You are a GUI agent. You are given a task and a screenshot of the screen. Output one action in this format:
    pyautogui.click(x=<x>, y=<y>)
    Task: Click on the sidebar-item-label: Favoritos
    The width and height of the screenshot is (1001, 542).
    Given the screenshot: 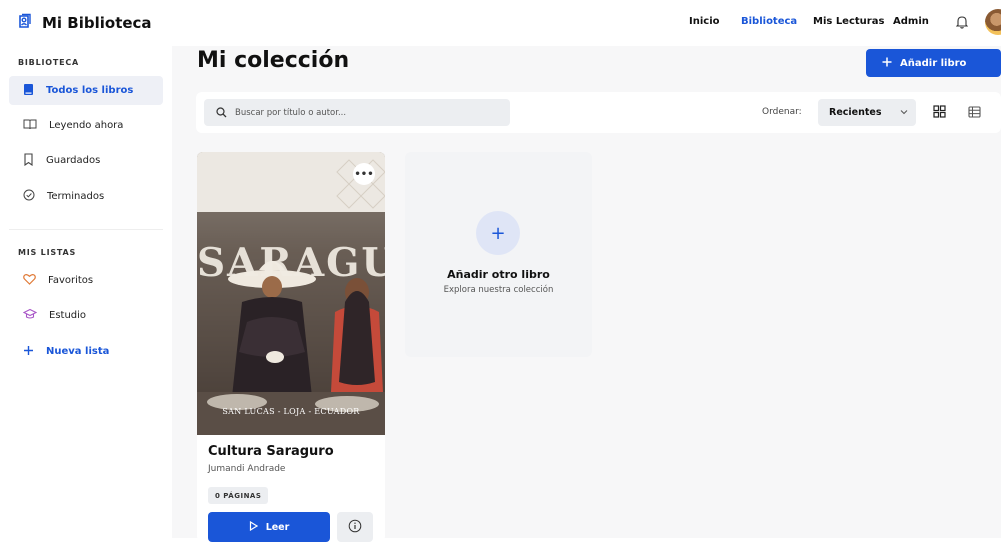 What is the action you would take?
    pyautogui.click(x=71, y=280)
    